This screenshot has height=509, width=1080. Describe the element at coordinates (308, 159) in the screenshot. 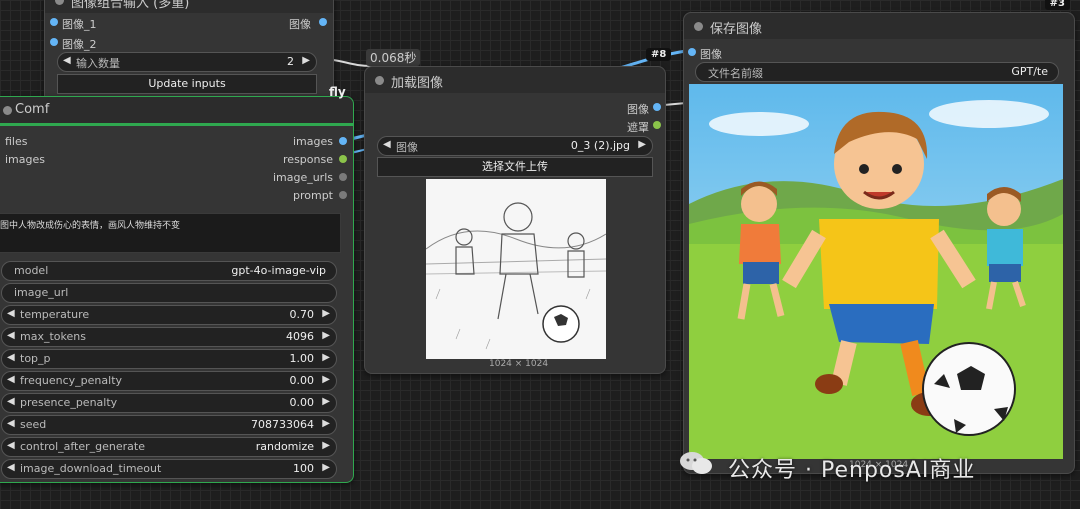

I see `output-label-response: response` at that location.